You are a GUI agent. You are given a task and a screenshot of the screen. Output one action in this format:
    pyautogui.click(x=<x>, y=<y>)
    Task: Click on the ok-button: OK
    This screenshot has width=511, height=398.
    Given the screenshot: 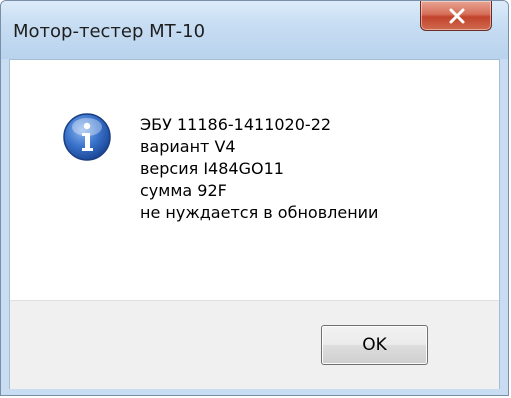 What is the action you would take?
    pyautogui.click(x=374, y=345)
    